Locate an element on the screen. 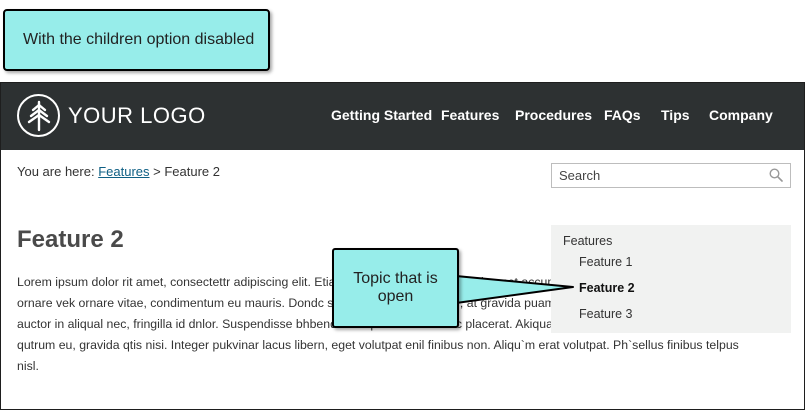 Image resolution: width=806 pixels, height=411 pixels. callout-pointer is located at coordinates (514, 289).